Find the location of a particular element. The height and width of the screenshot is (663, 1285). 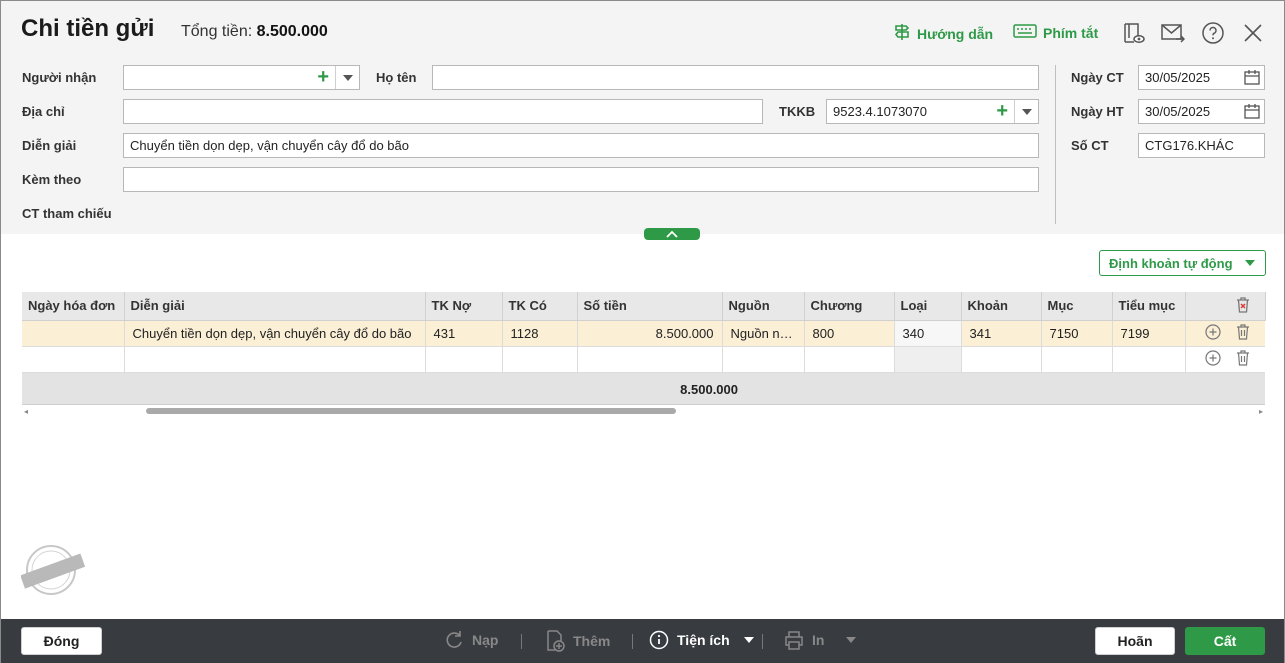

col-item: Khoản is located at coordinates (1001, 306).